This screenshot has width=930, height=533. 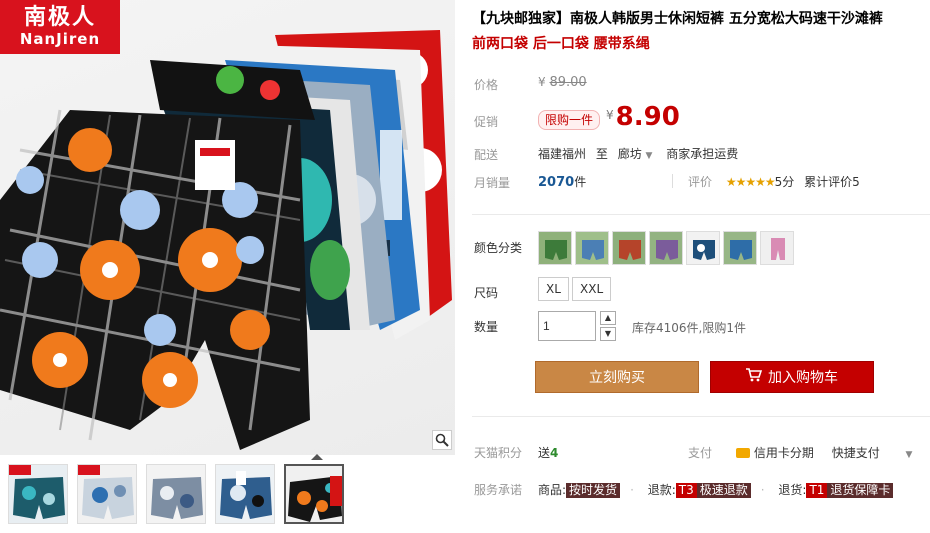 What do you see at coordinates (686, 490) in the screenshot?
I see `refund-tier-badge: T3` at bounding box center [686, 490].